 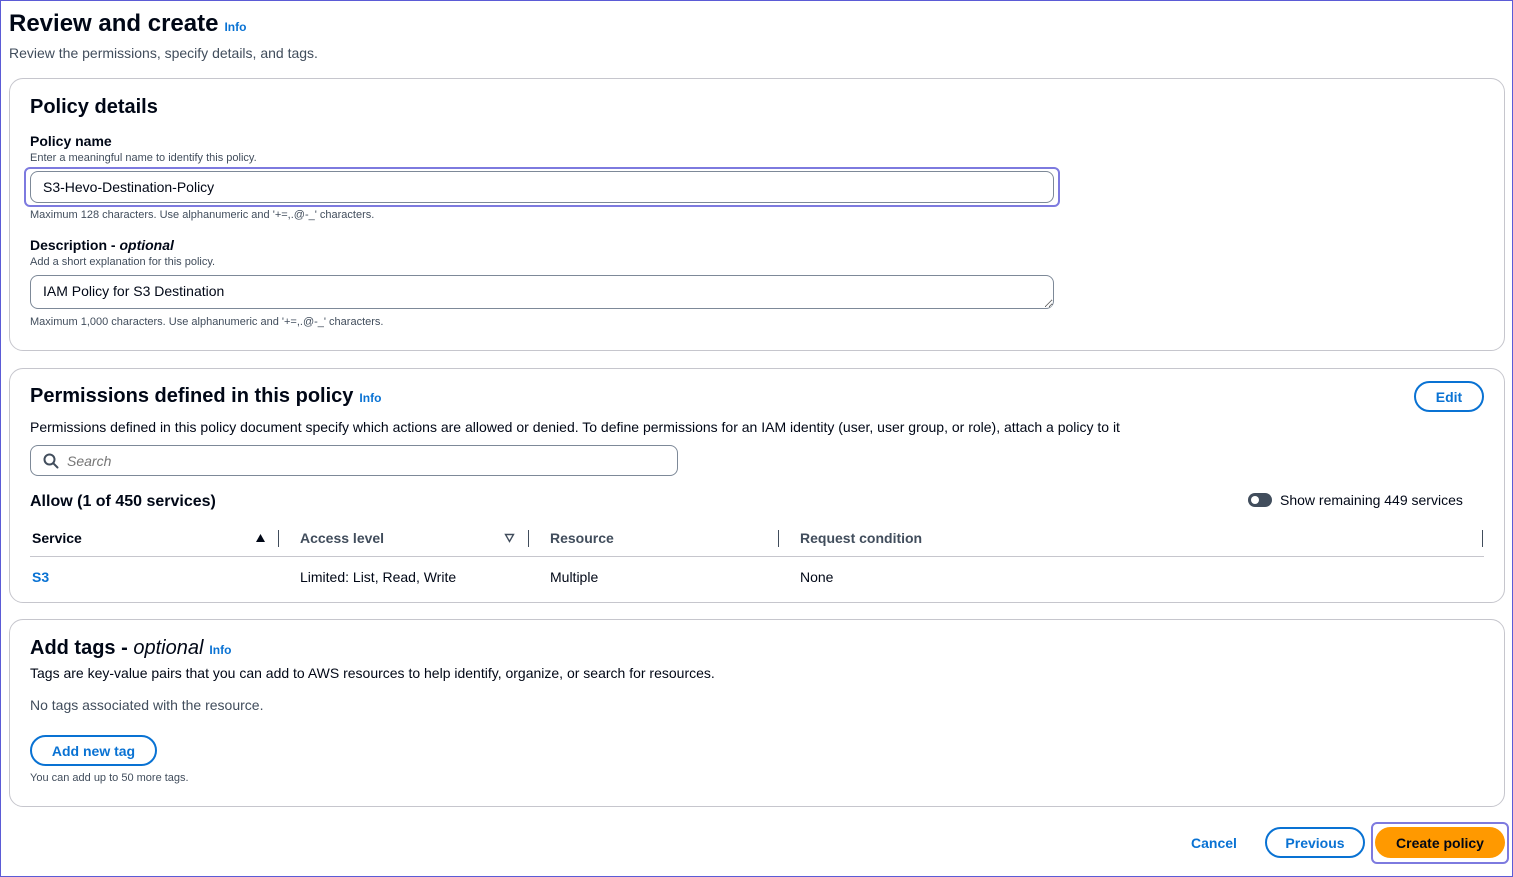 I want to click on search-input, so click(x=357, y=460).